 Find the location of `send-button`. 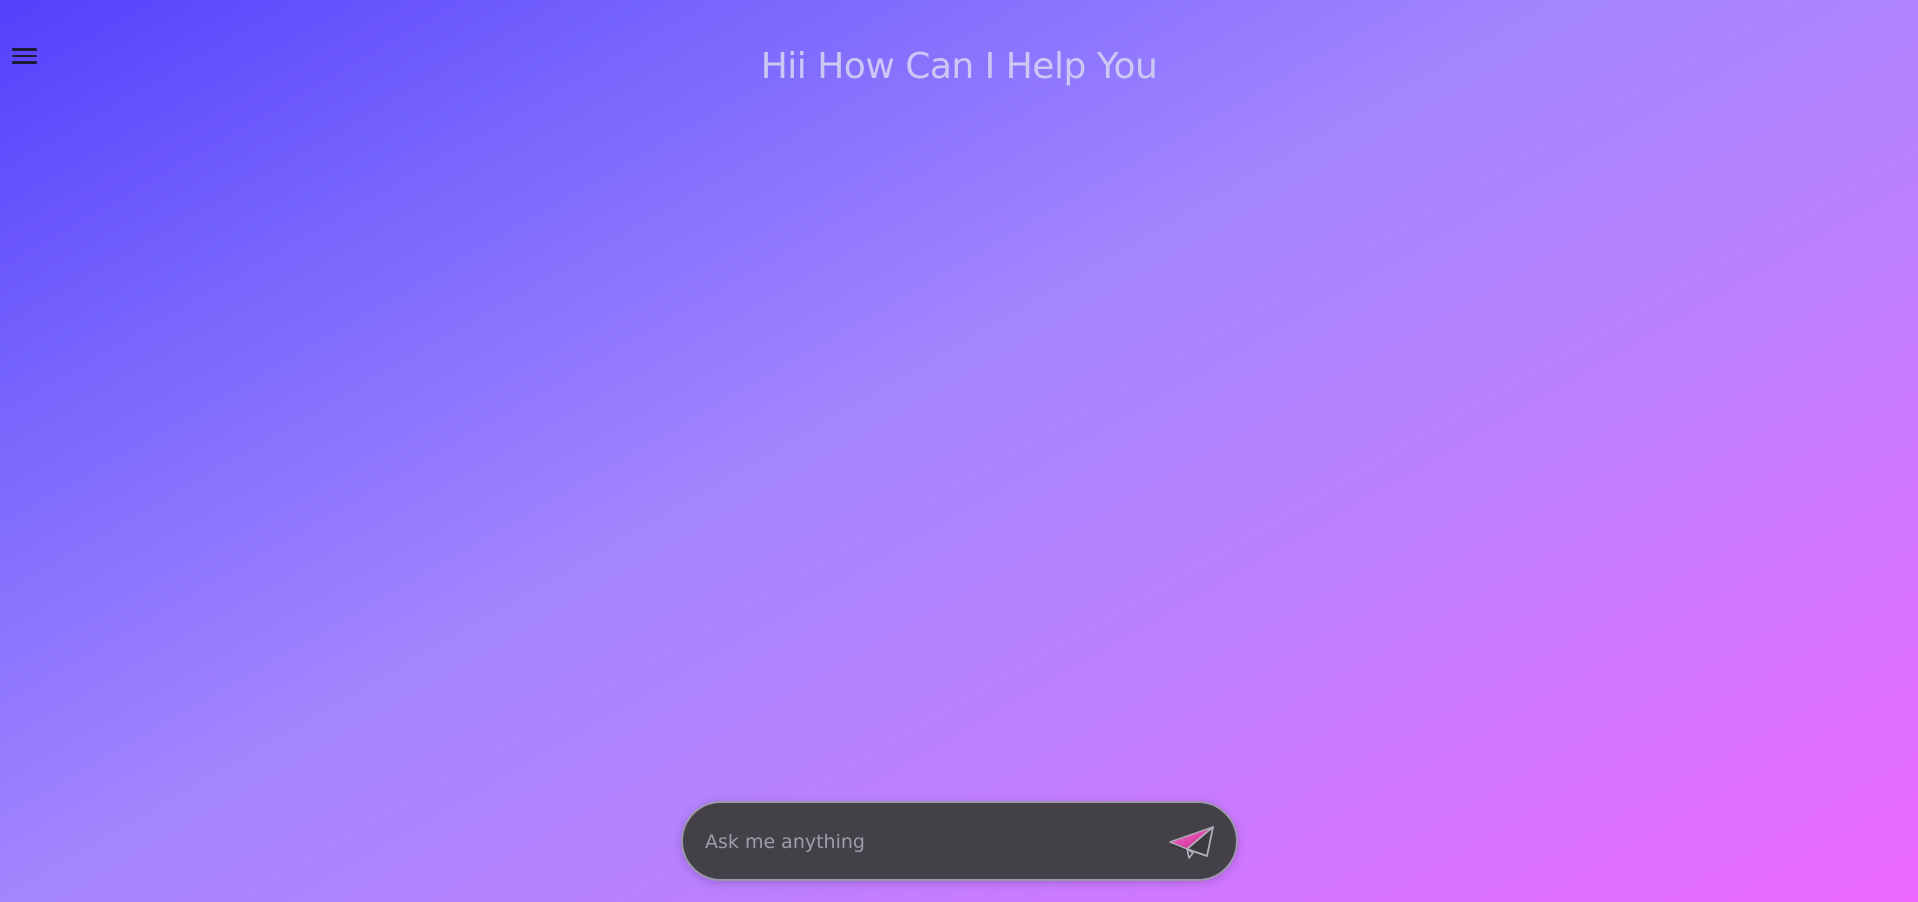

send-button is located at coordinates (1191, 841).